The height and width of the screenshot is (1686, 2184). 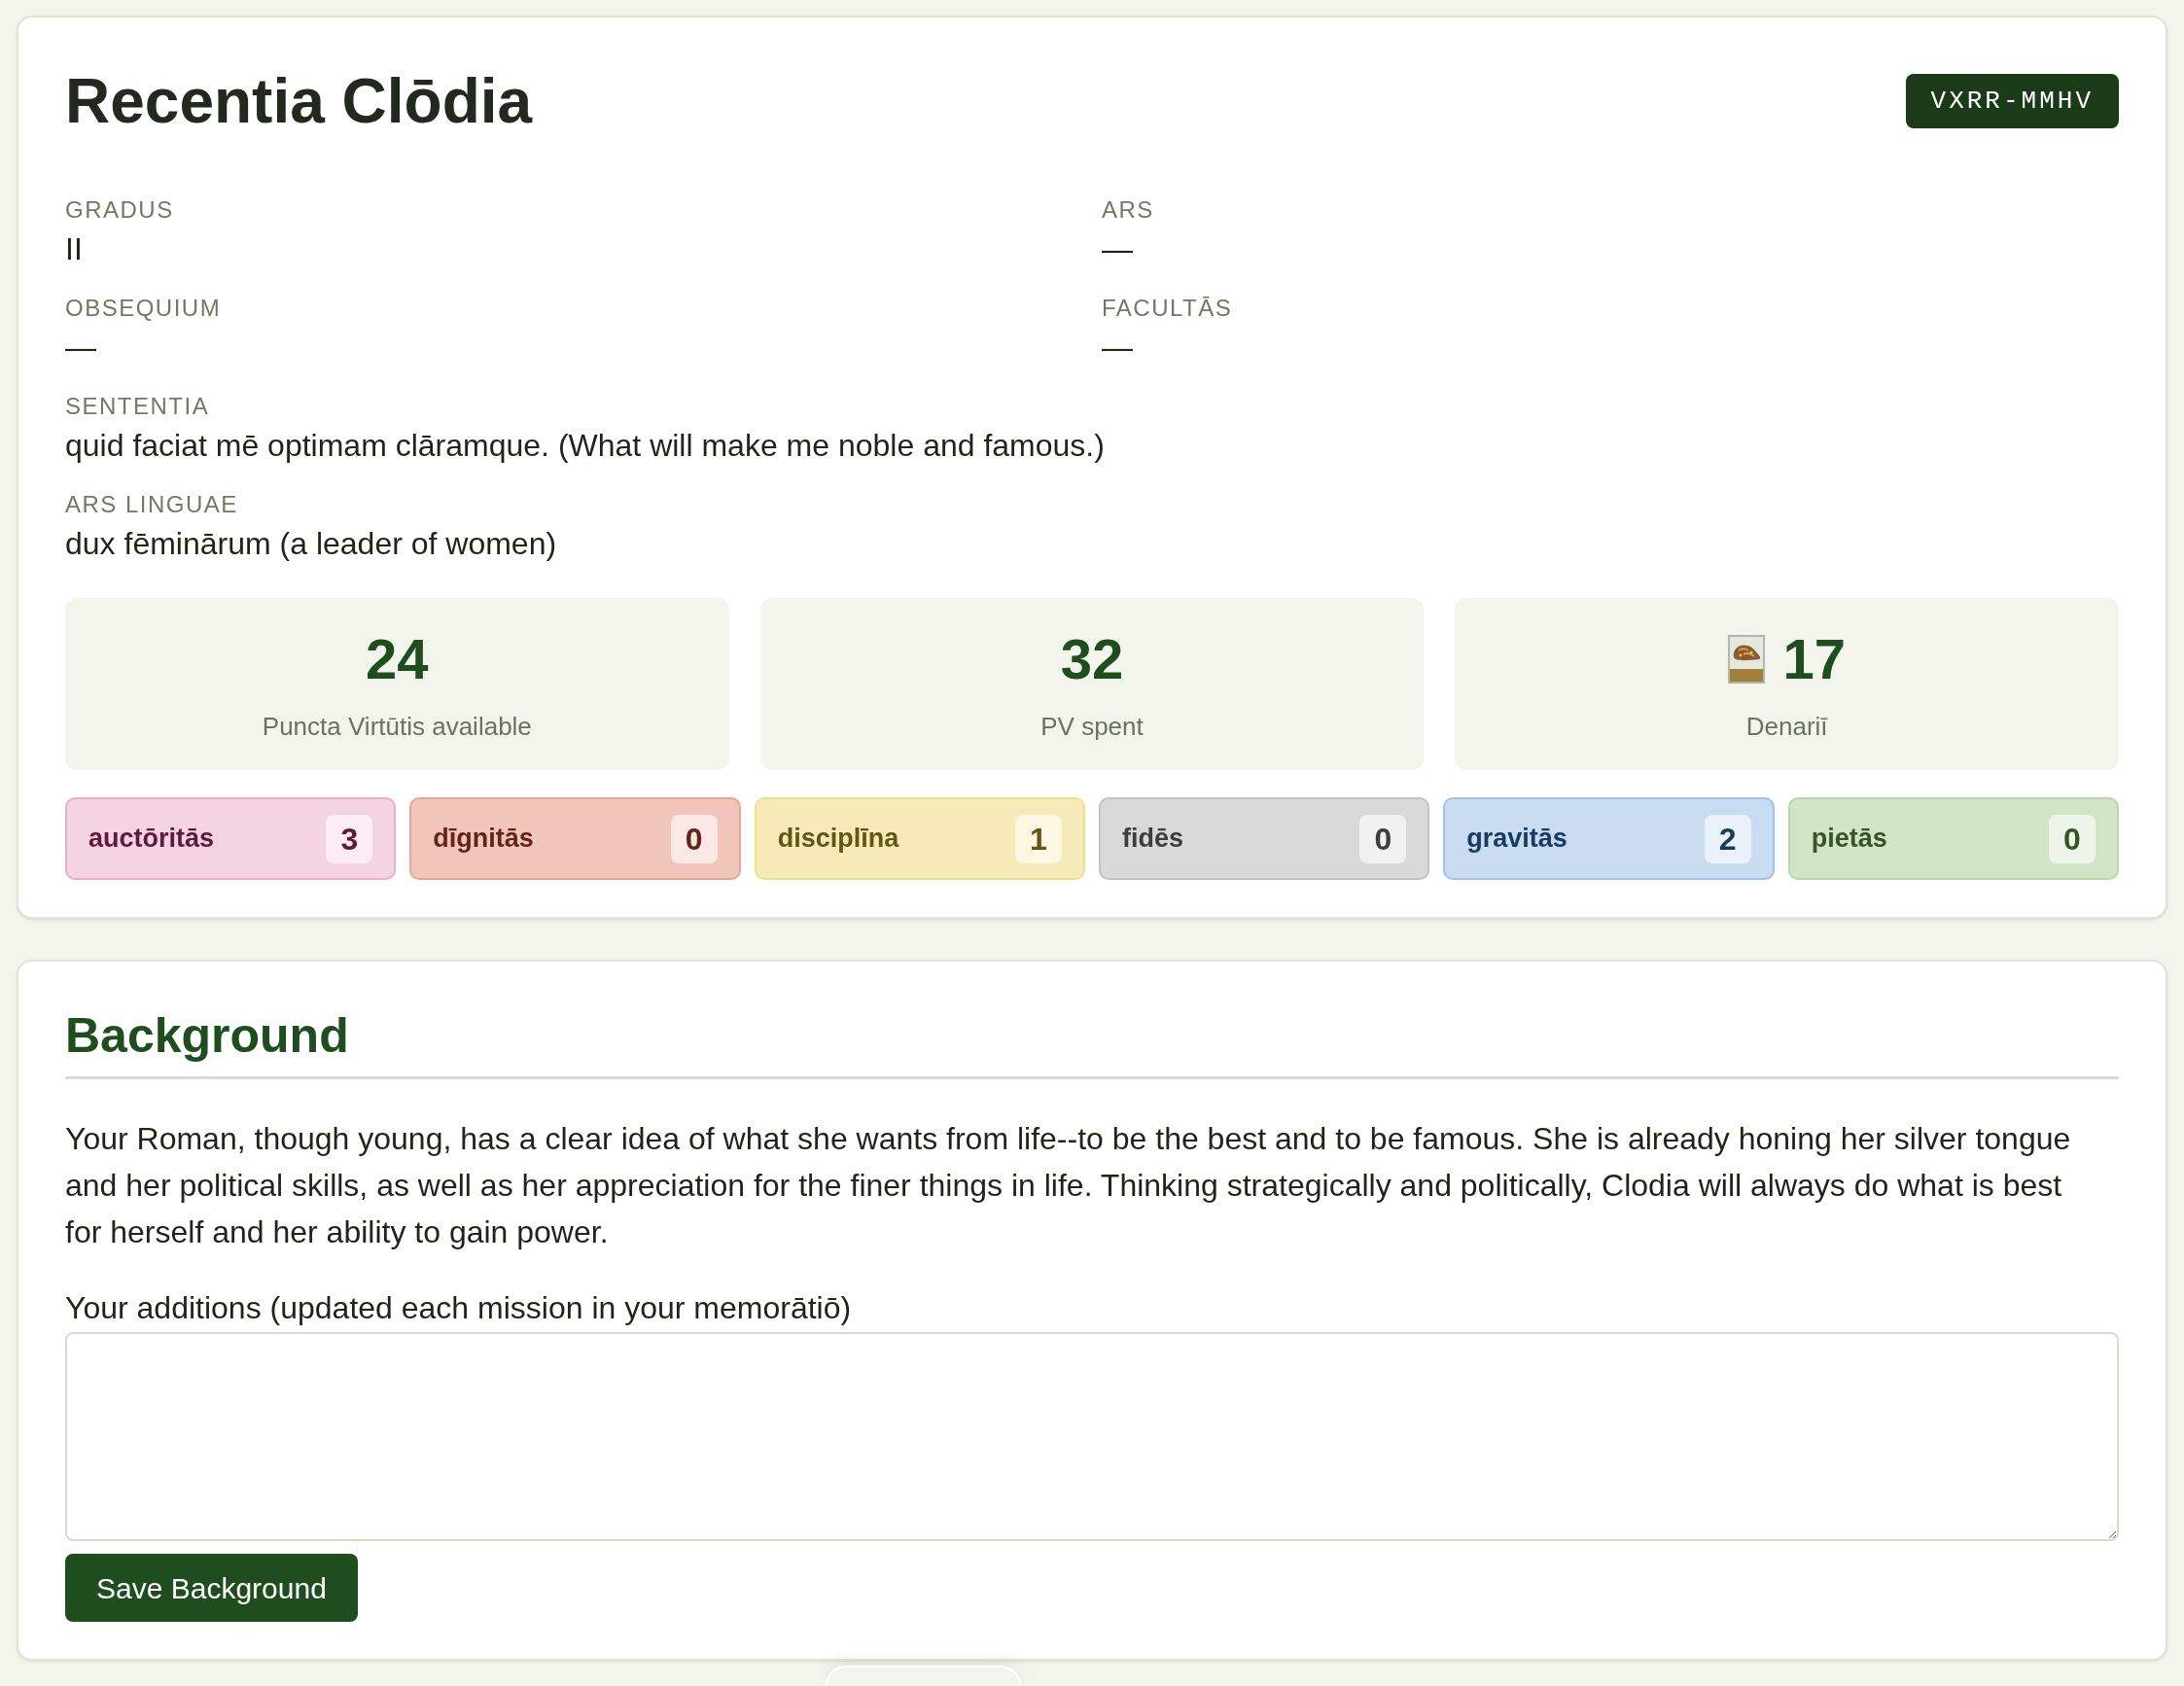 I want to click on additions-label: Your additions (updated each mission in your memorātiō), so click(x=458, y=1308).